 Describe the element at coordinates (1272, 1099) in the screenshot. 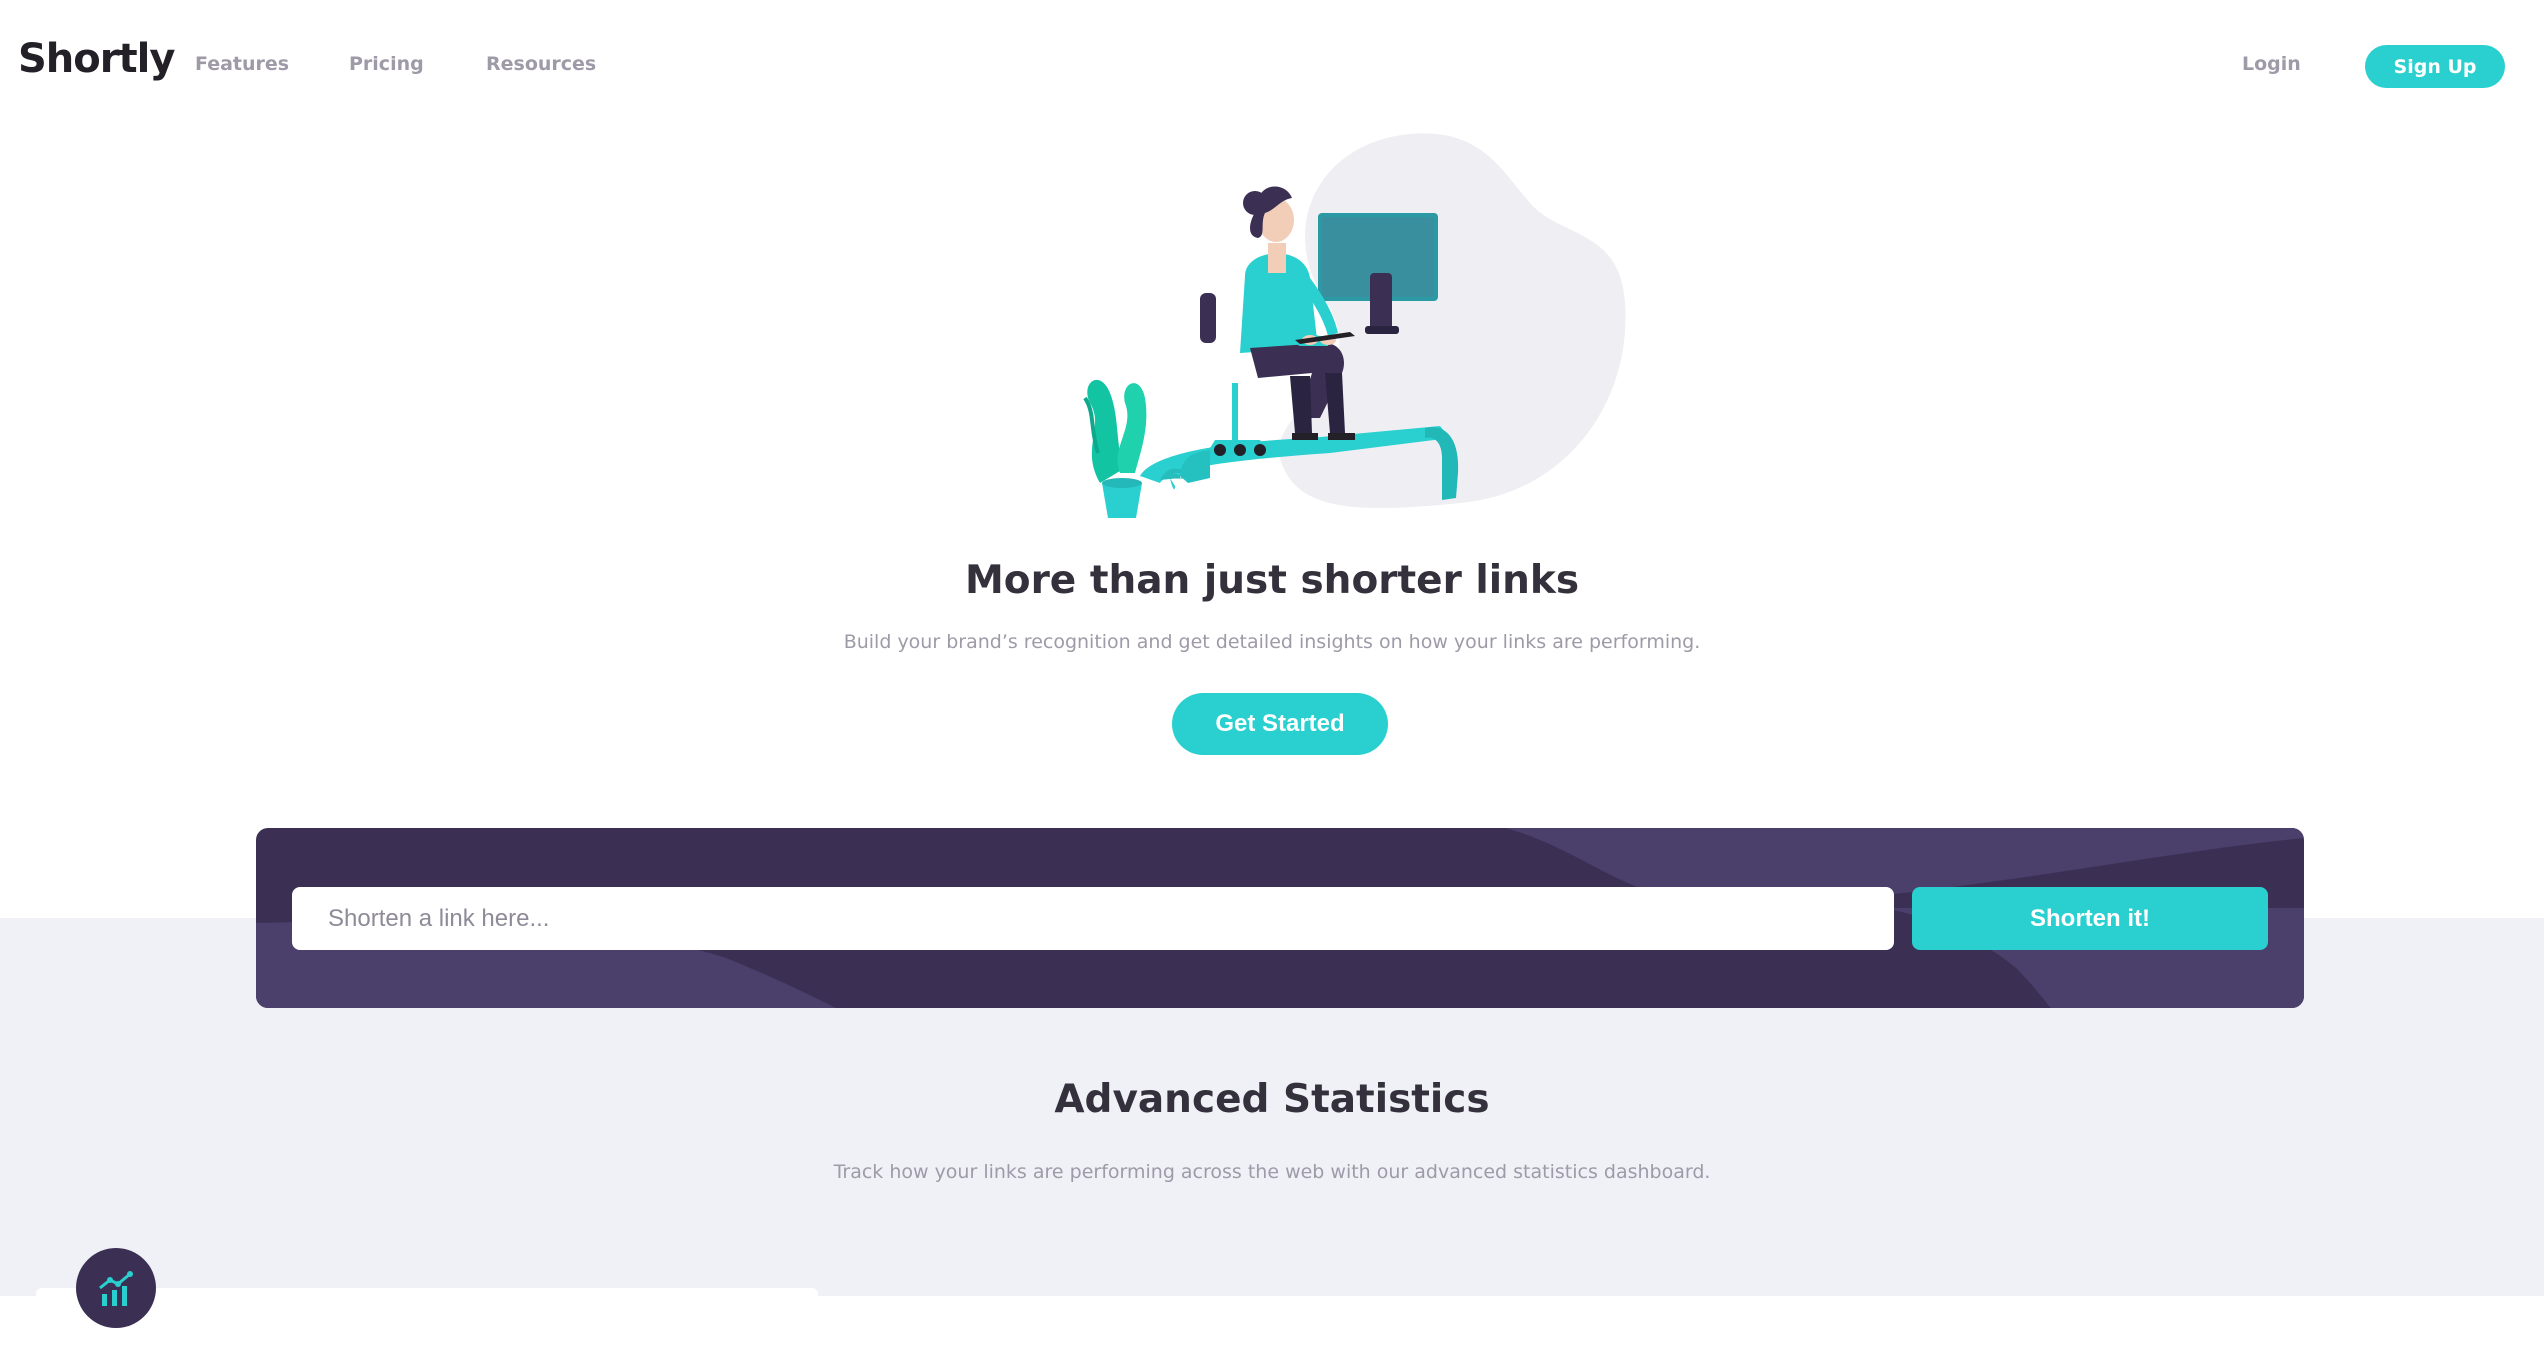

I see `statistics-title: Advanced Statistics` at that location.